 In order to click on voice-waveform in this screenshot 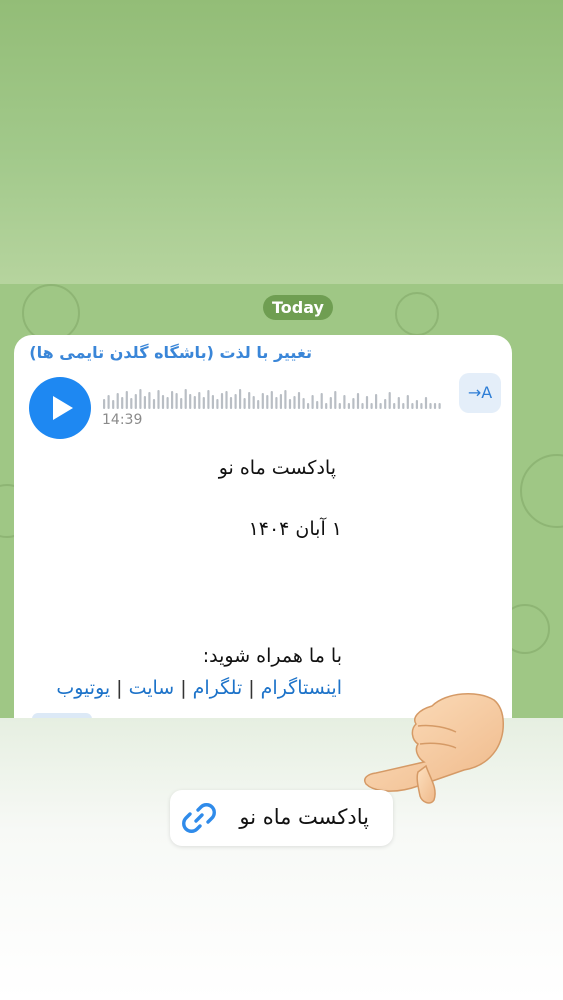, I will do `click(273, 397)`.